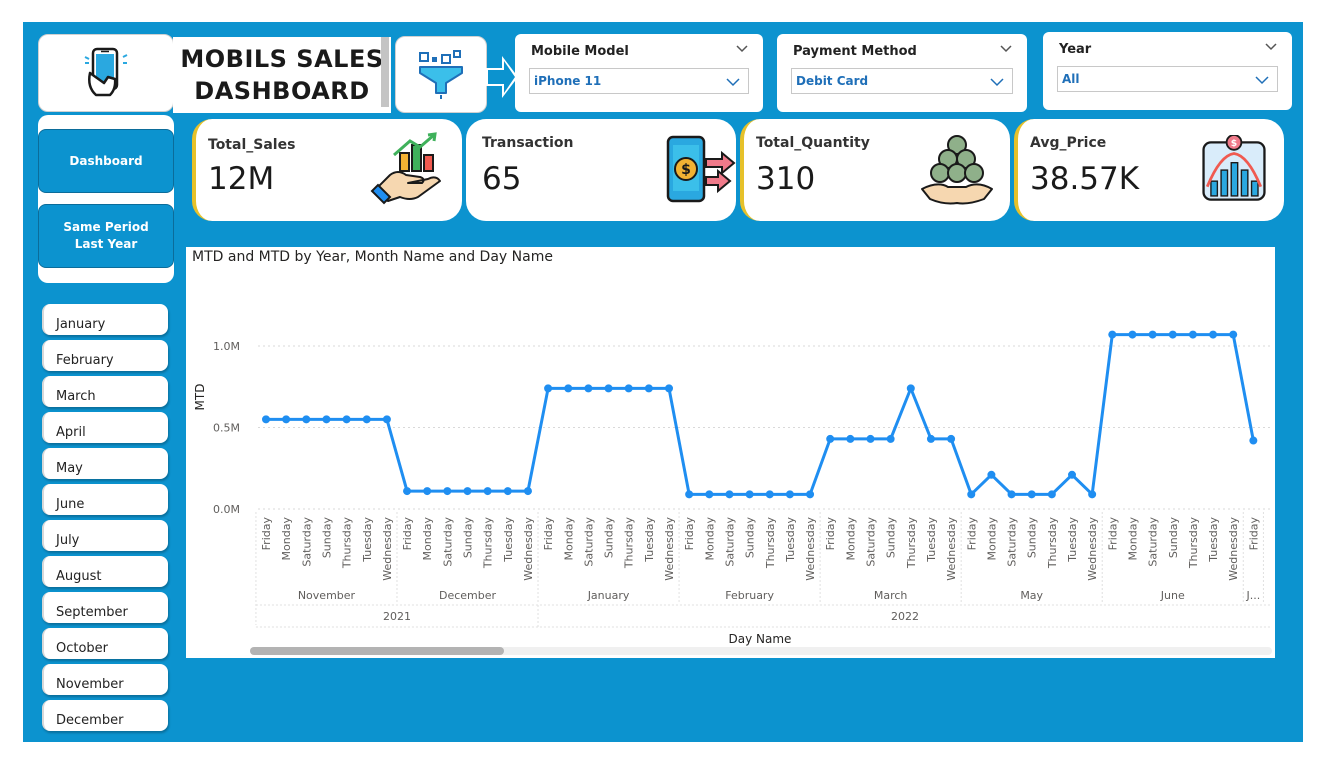  Describe the element at coordinates (832, 81) in the screenshot. I see `slicer-value: Debit Card` at that location.